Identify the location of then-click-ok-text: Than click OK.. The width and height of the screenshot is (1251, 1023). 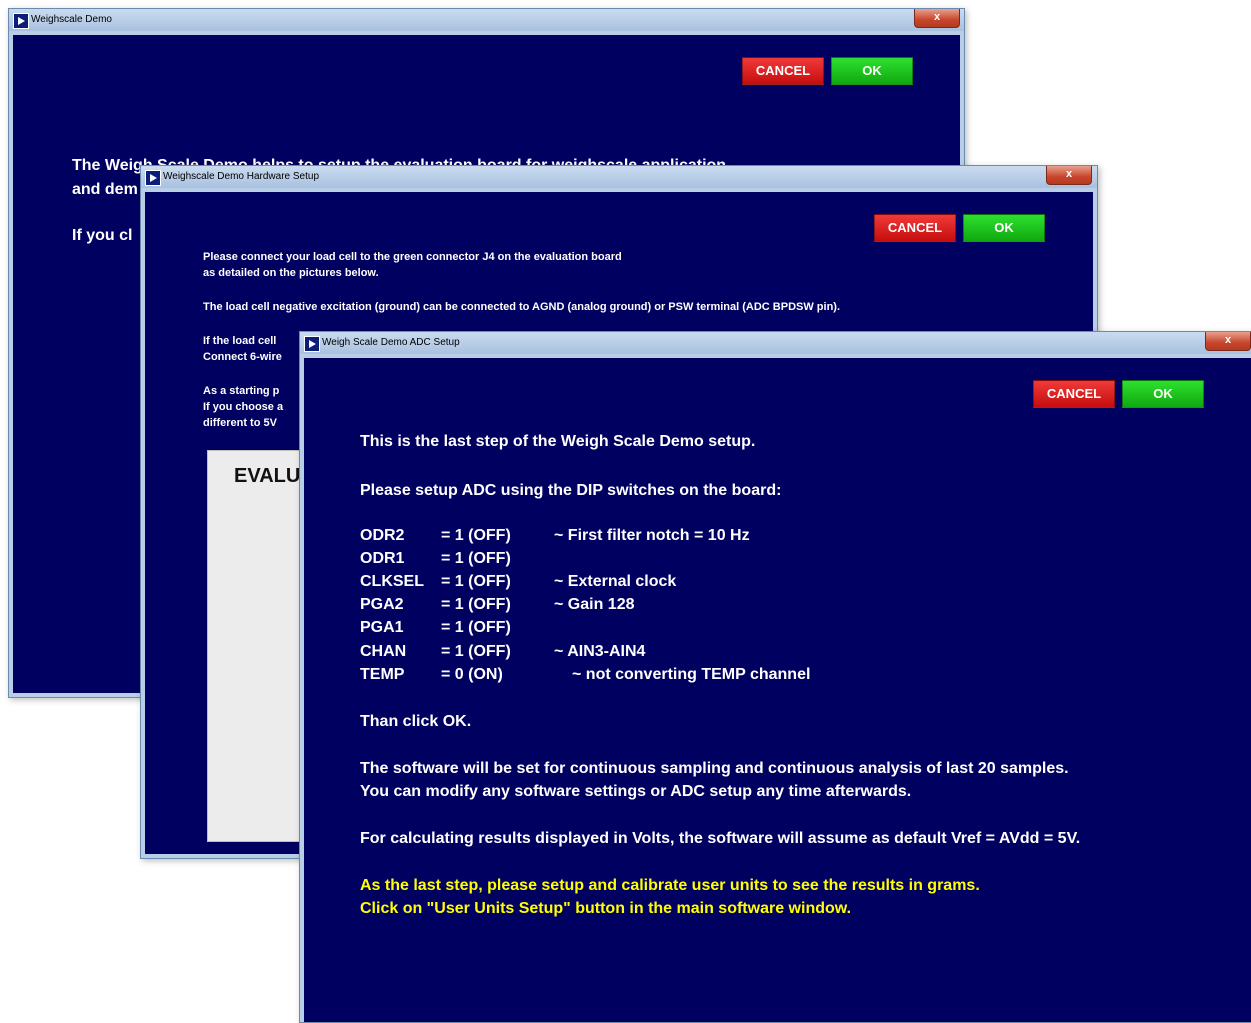
(416, 721).